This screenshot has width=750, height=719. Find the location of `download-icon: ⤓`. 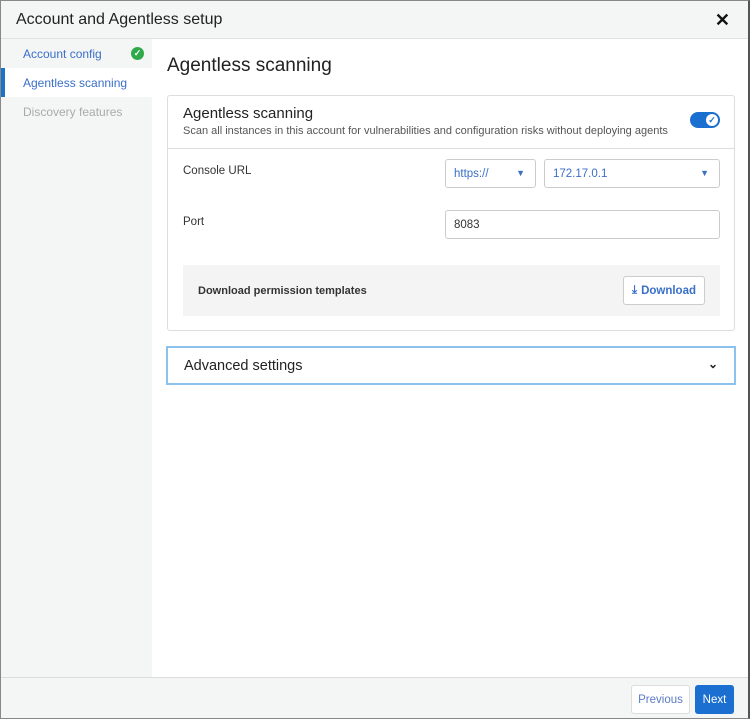

download-icon: ⤓ is located at coordinates (634, 290).